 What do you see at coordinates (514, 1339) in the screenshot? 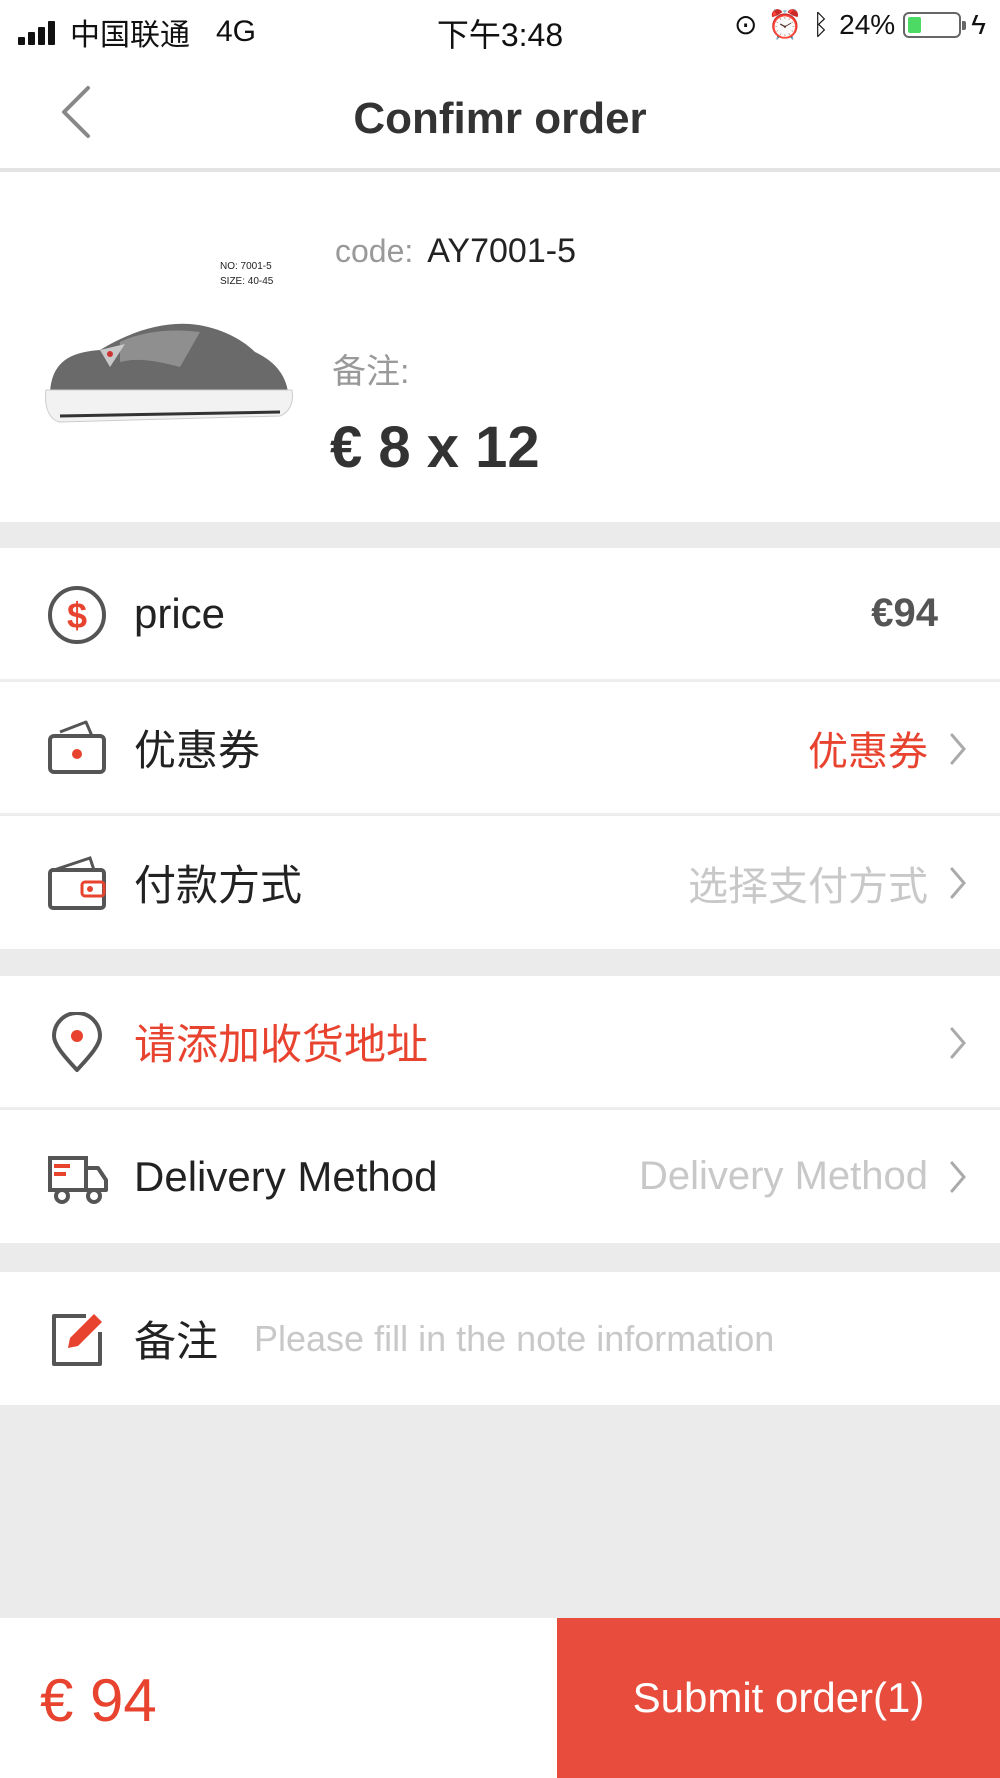
I see `note-input: Please fill in the note information` at bounding box center [514, 1339].